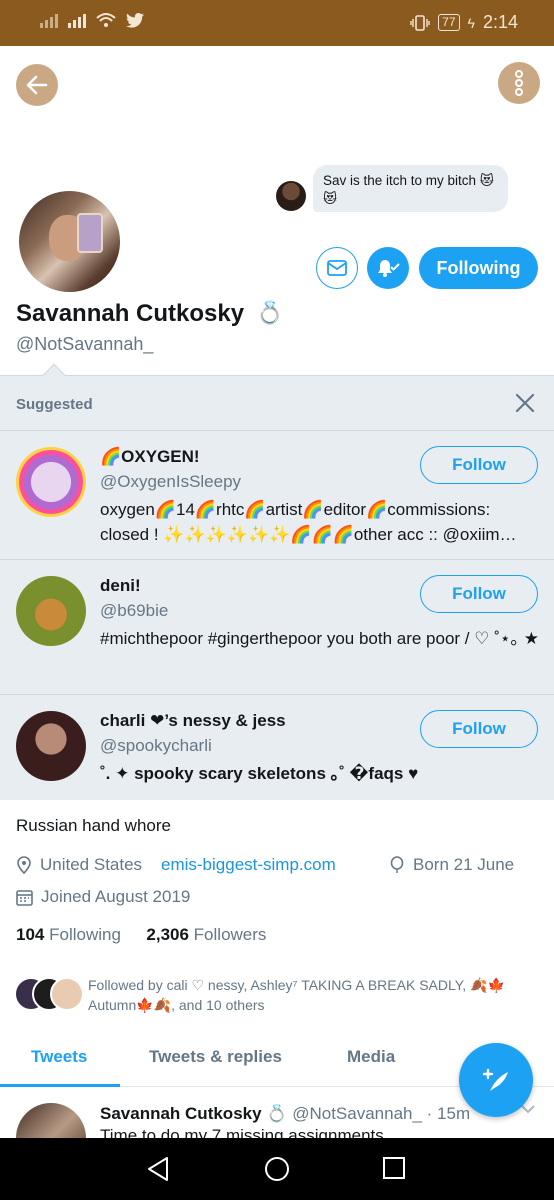 This screenshot has width=554, height=1200. Describe the element at coordinates (49, 994) in the screenshot. I see `followed-by-avatars` at that location.